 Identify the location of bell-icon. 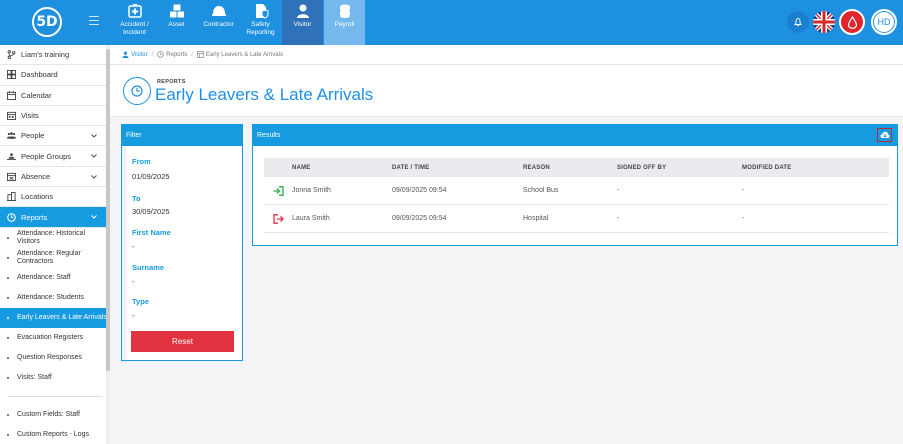
(798, 22).